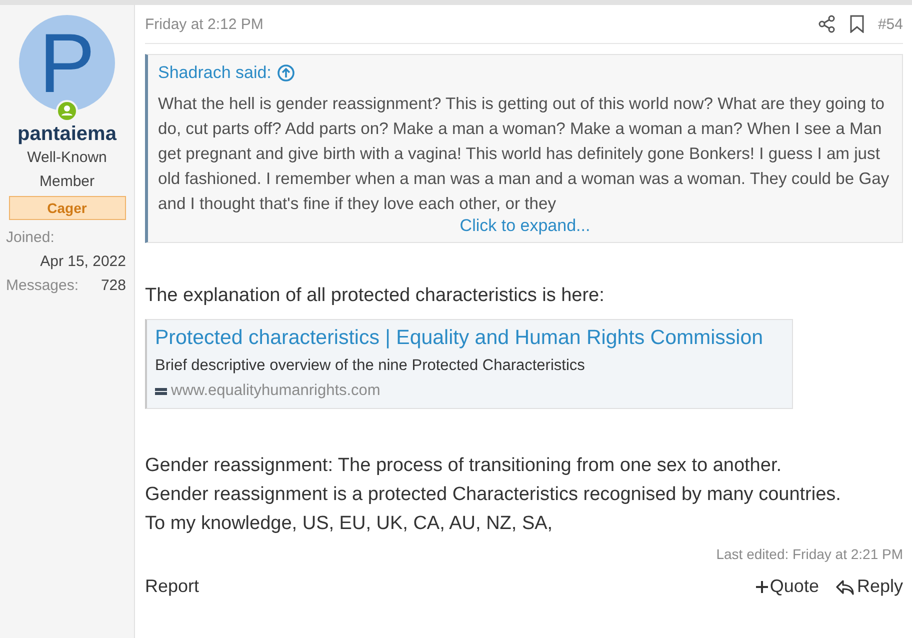 The image size is (912, 638). I want to click on stat-label: Messages:, so click(42, 286).